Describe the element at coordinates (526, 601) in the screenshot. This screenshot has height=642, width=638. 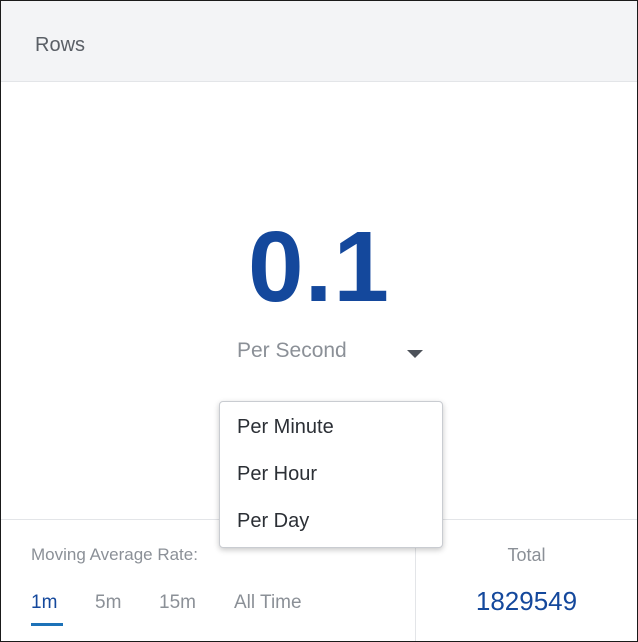
I see `total-value: 1829549` at that location.